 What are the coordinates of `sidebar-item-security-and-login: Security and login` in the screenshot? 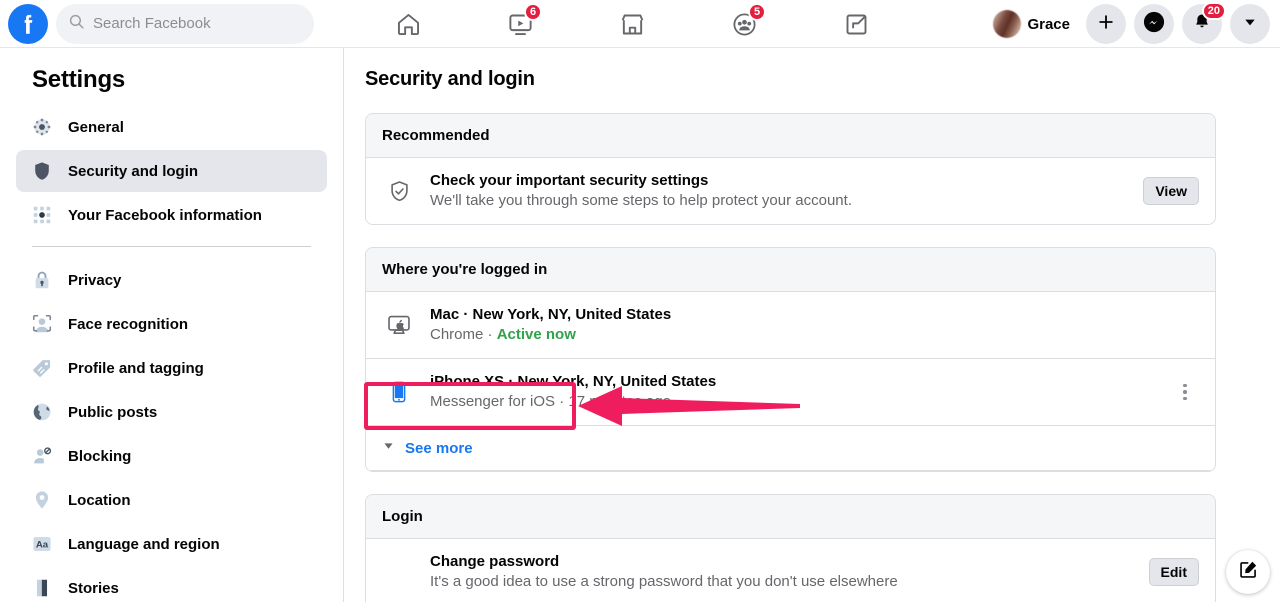 It's located at (171, 171).